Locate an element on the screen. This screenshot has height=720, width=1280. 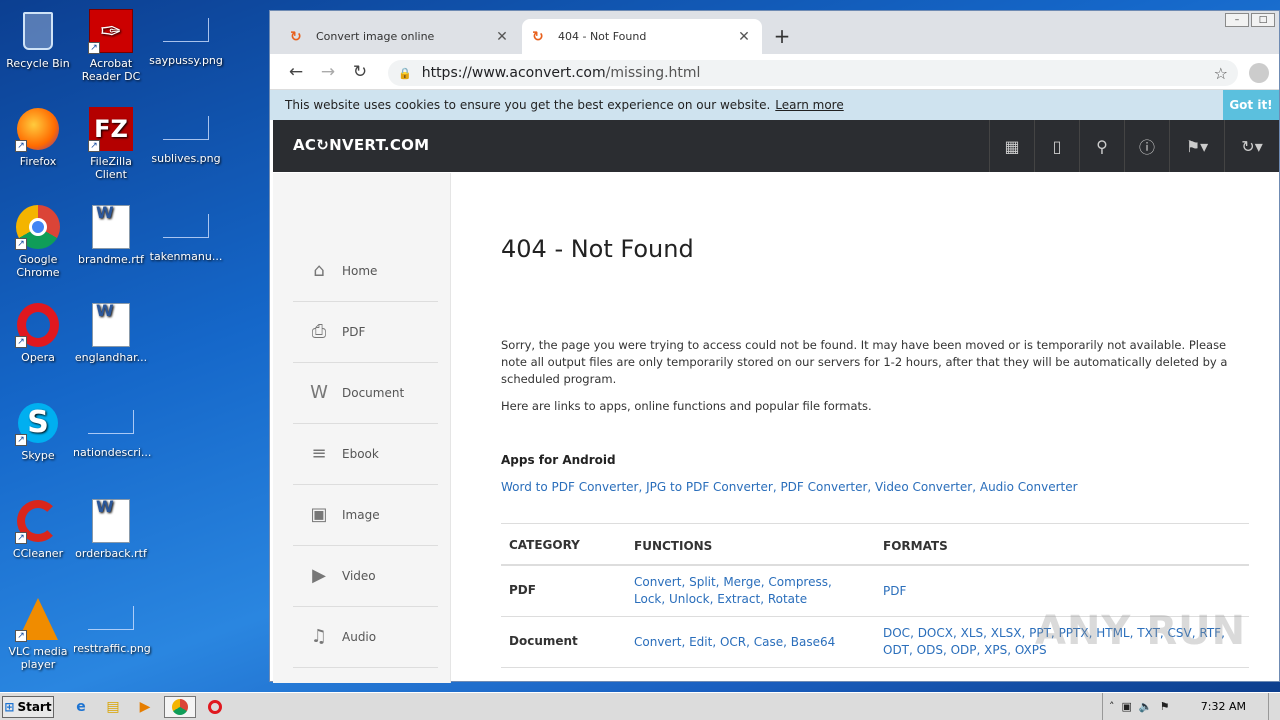
formats-cell: PDF is located at coordinates (1065, 591).